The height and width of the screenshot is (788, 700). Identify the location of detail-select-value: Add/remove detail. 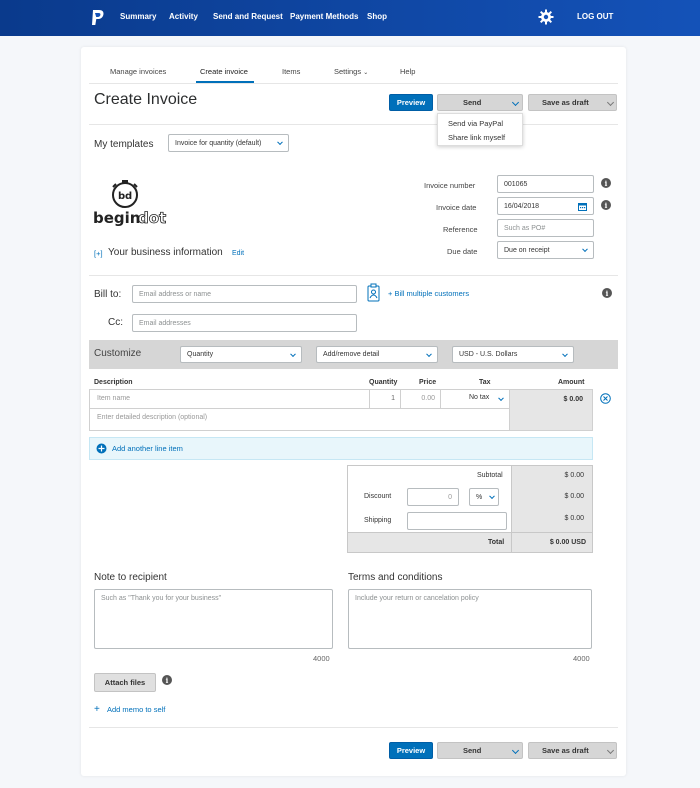
(351, 354).